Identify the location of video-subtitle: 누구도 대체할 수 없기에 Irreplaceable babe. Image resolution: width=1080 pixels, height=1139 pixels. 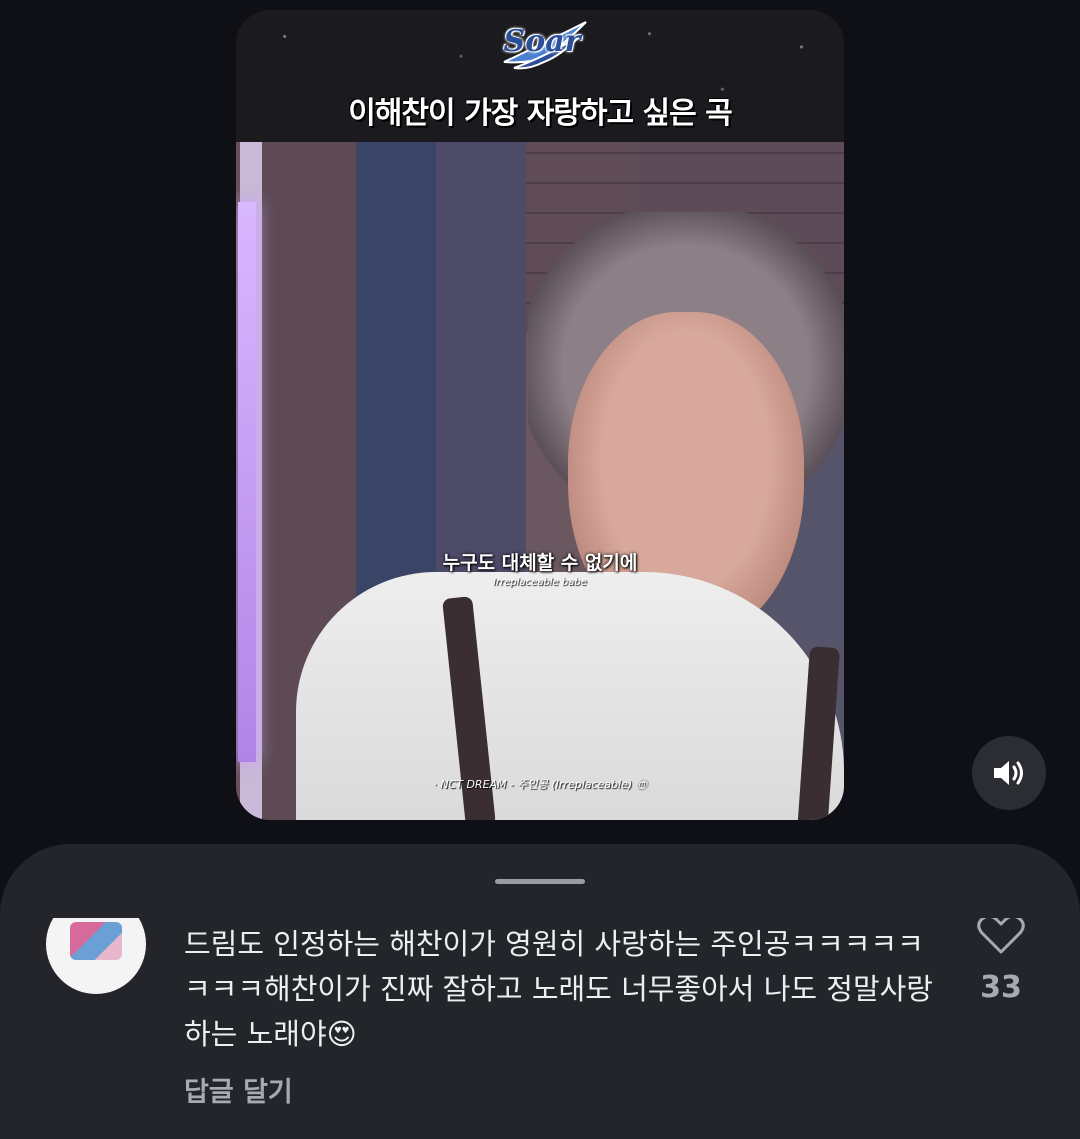
(540, 568).